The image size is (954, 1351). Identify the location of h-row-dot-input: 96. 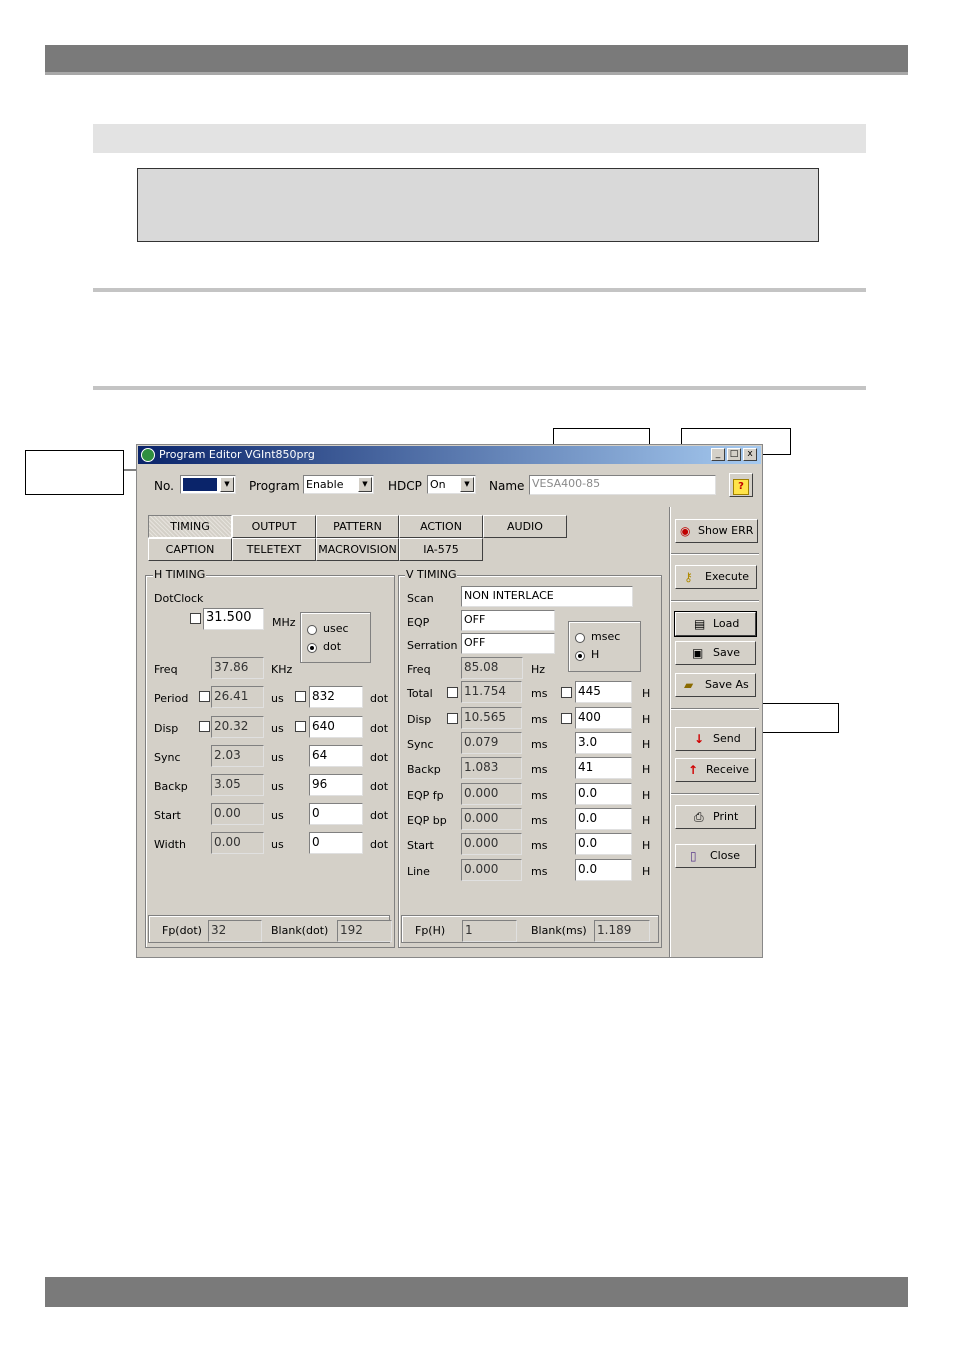
(336, 785).